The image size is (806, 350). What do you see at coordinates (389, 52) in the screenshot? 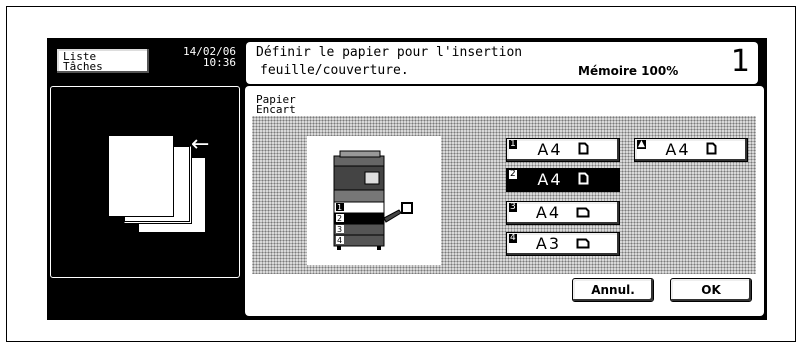
I see `message-line1: Définir le papier pour l'insertion` at bounding box center [389, 52].